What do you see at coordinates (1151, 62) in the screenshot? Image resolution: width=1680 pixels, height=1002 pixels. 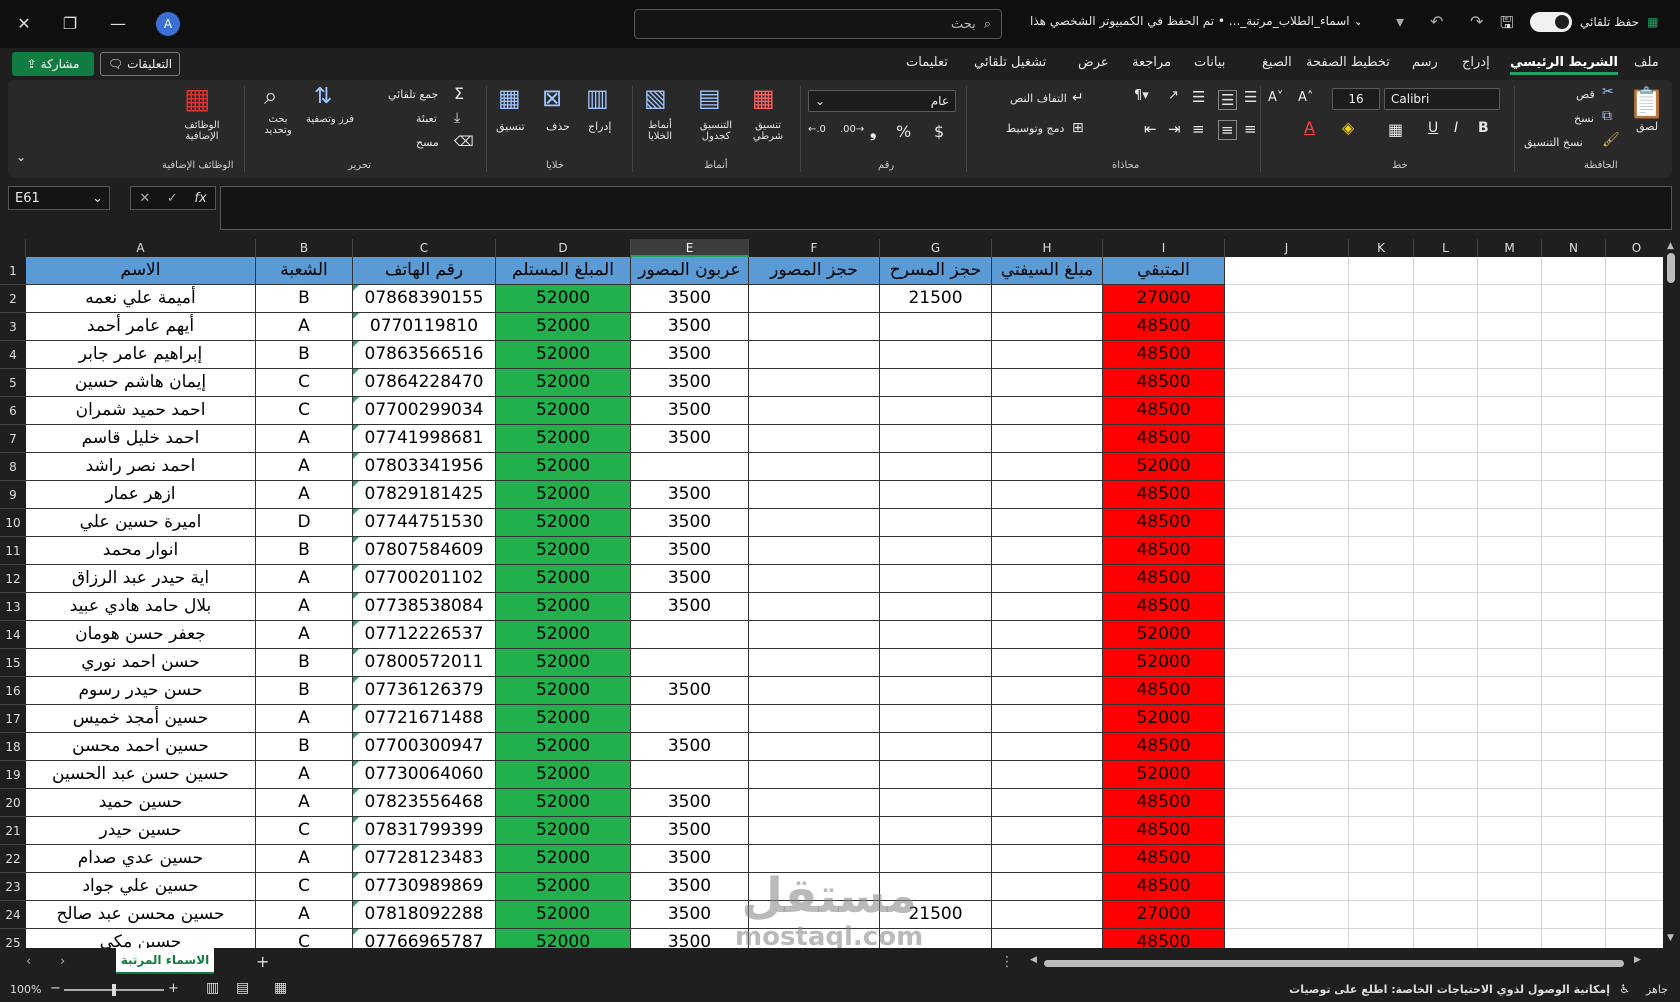 I see `tab-review: مراجعة` at bounding box center [1151, 62].